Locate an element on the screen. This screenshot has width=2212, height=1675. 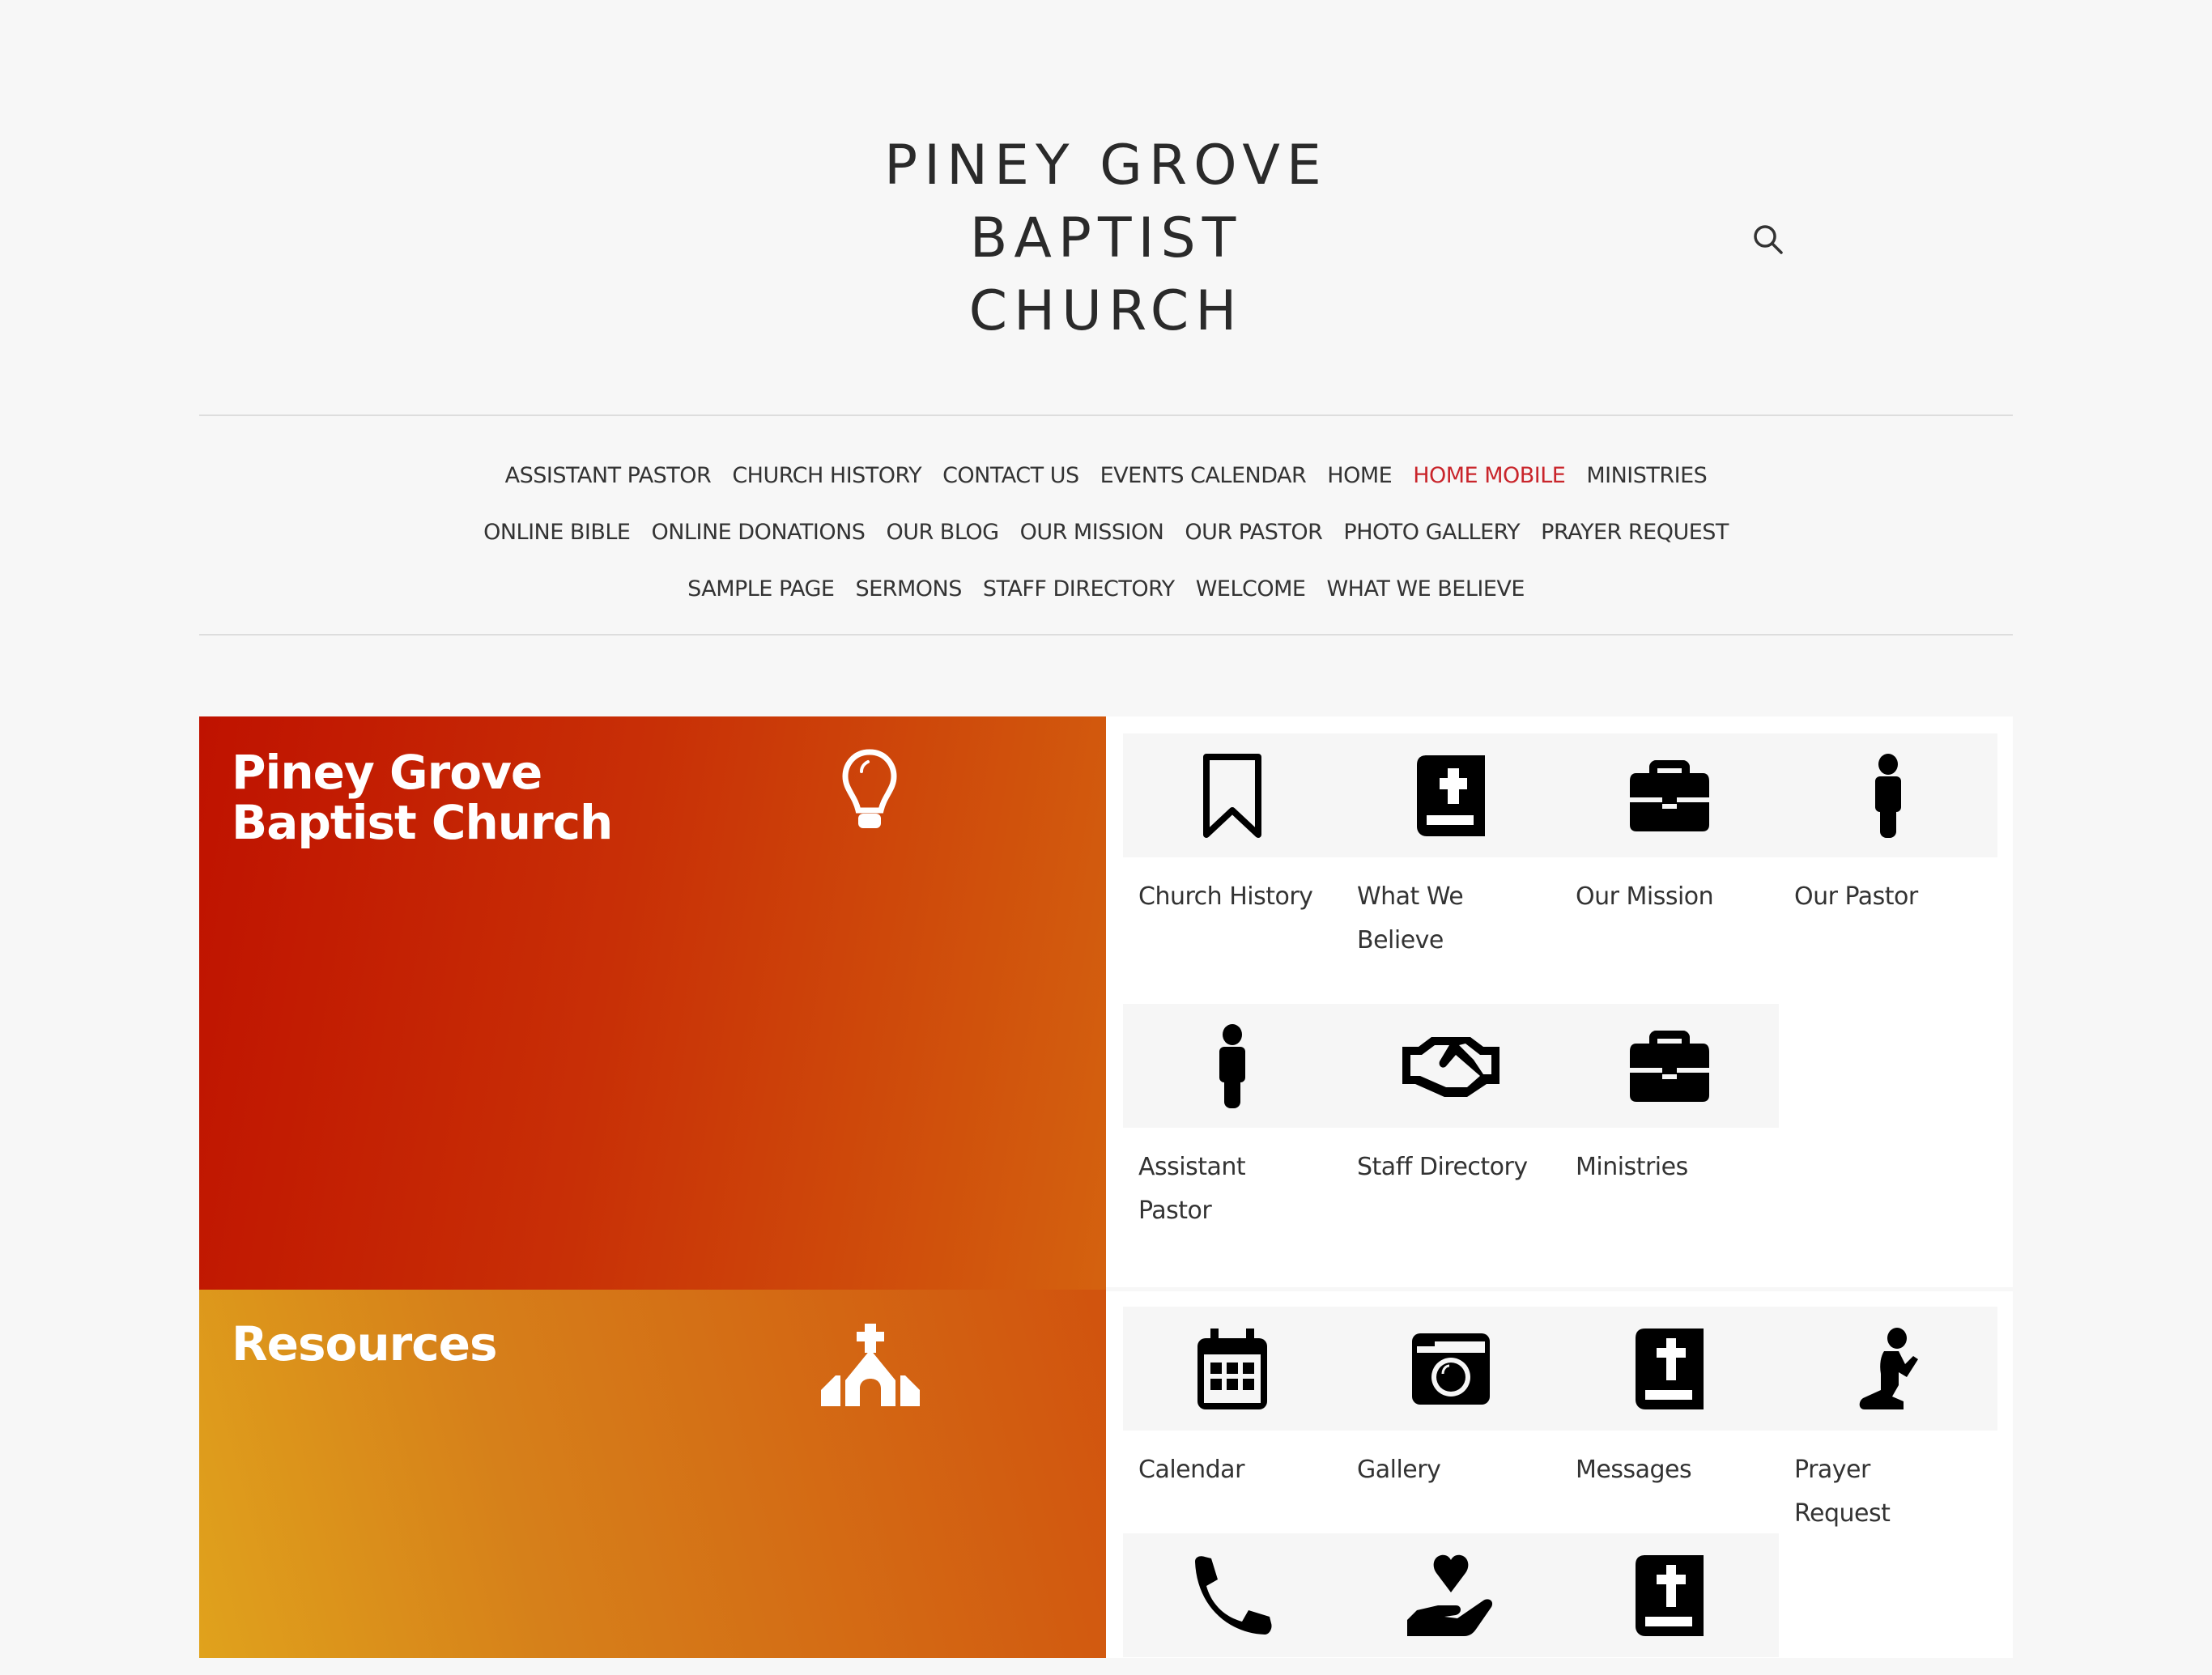
phone-icon is located at coordinates (1234, 1595).